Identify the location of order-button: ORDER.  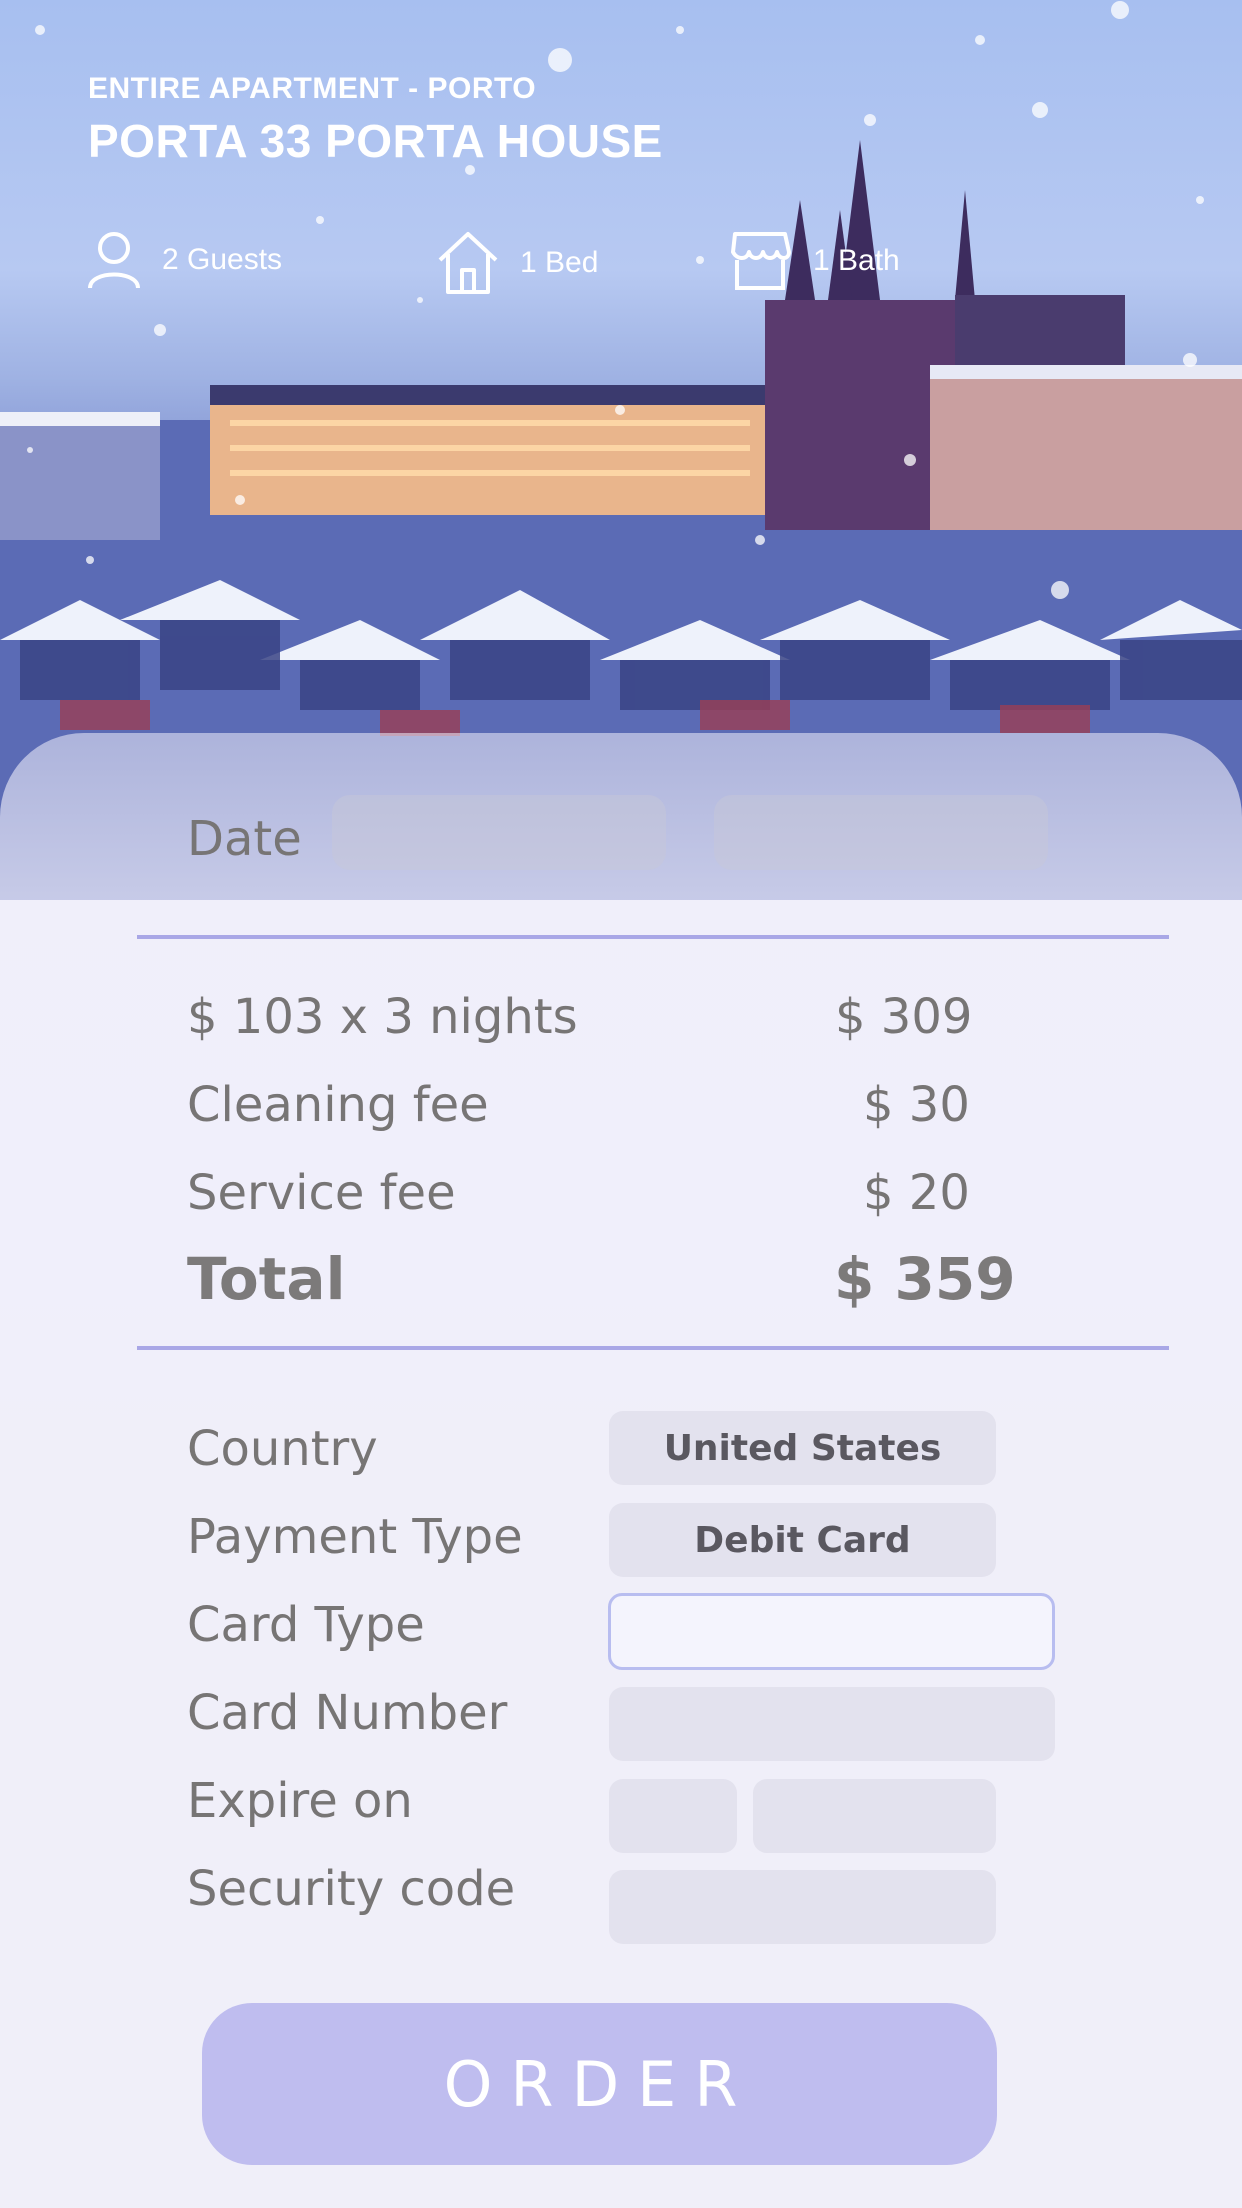
(599, 2084).